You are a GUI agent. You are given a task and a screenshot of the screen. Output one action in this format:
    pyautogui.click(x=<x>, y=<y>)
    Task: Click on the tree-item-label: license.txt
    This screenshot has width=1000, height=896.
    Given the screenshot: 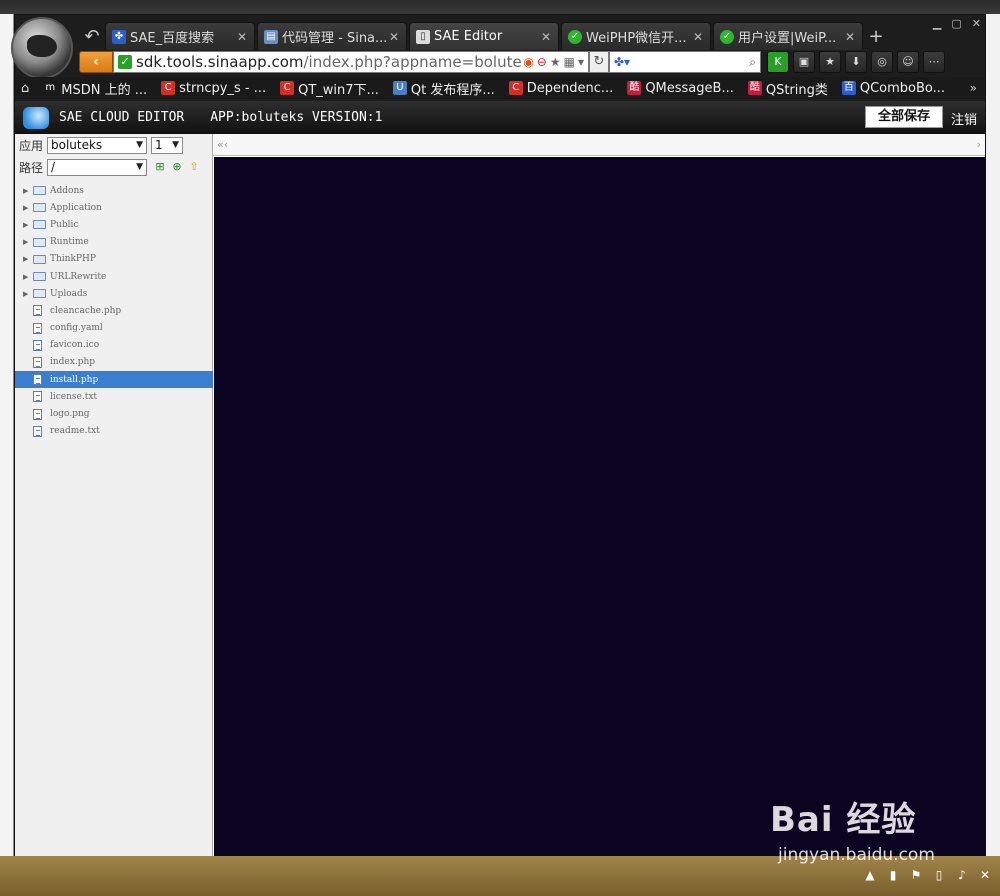 What is the action you would take?
    pyautogui.click(x=74, y=396)
    